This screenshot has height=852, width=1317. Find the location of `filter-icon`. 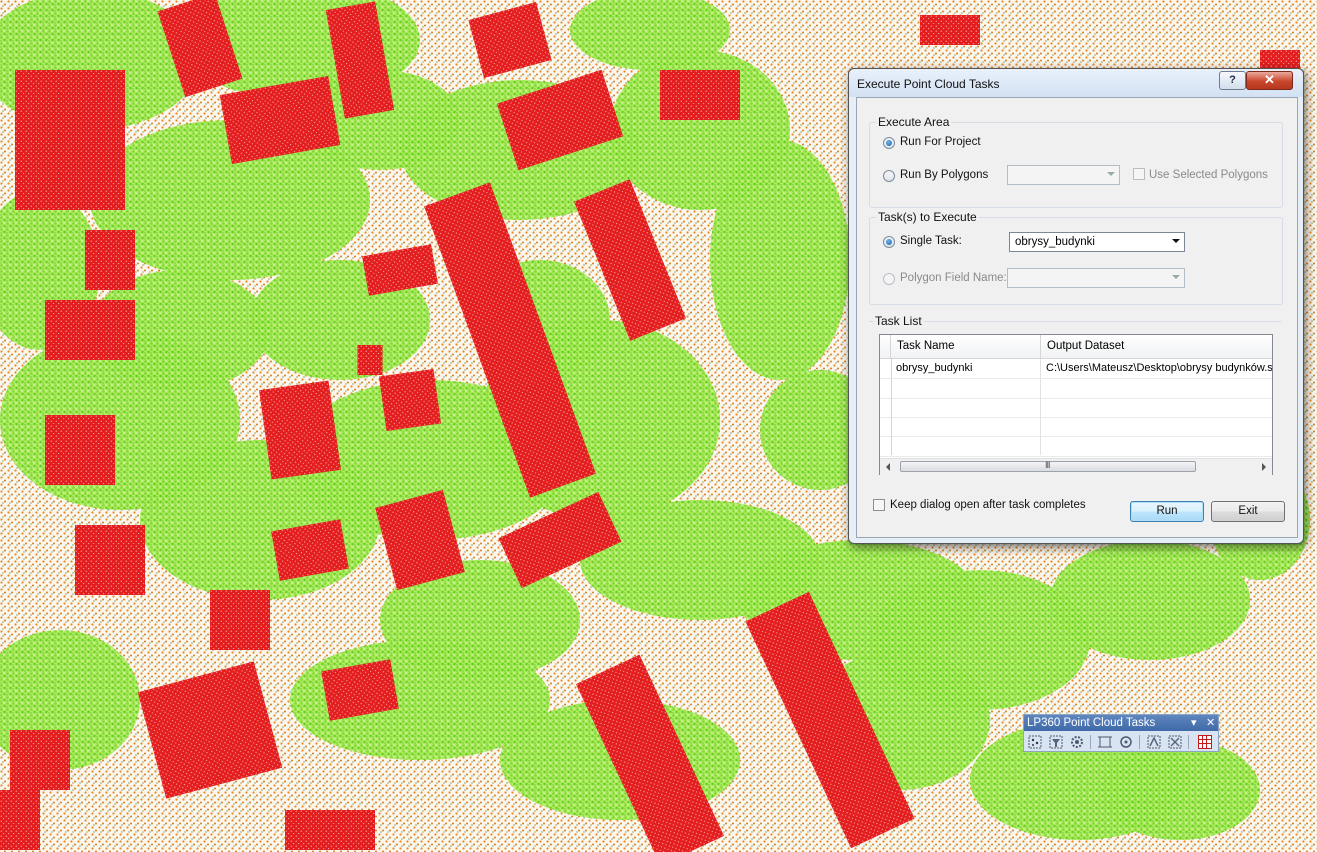

filter-icon is located at coordinates (1056, 742).